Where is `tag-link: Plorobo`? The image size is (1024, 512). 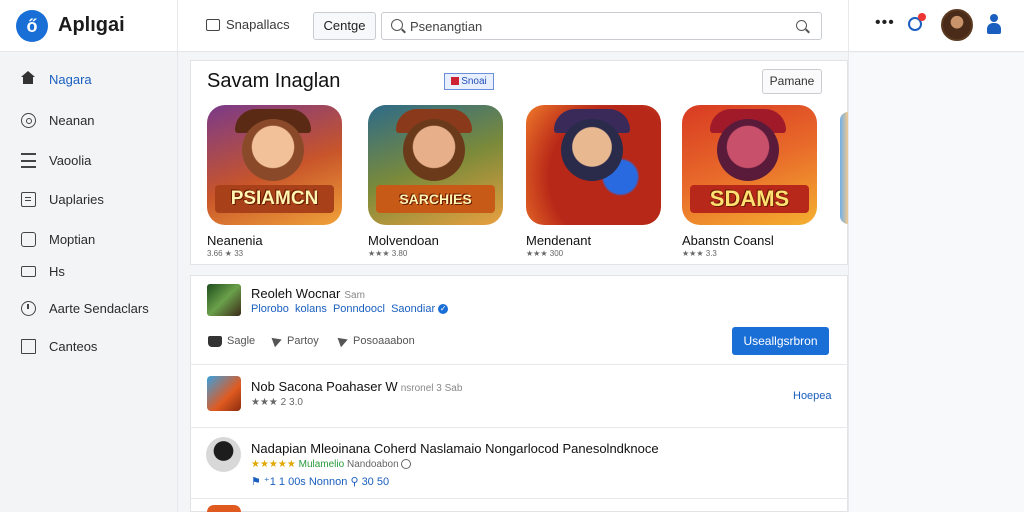
tag-link: Plorobo is located at coordinates (270, 309).